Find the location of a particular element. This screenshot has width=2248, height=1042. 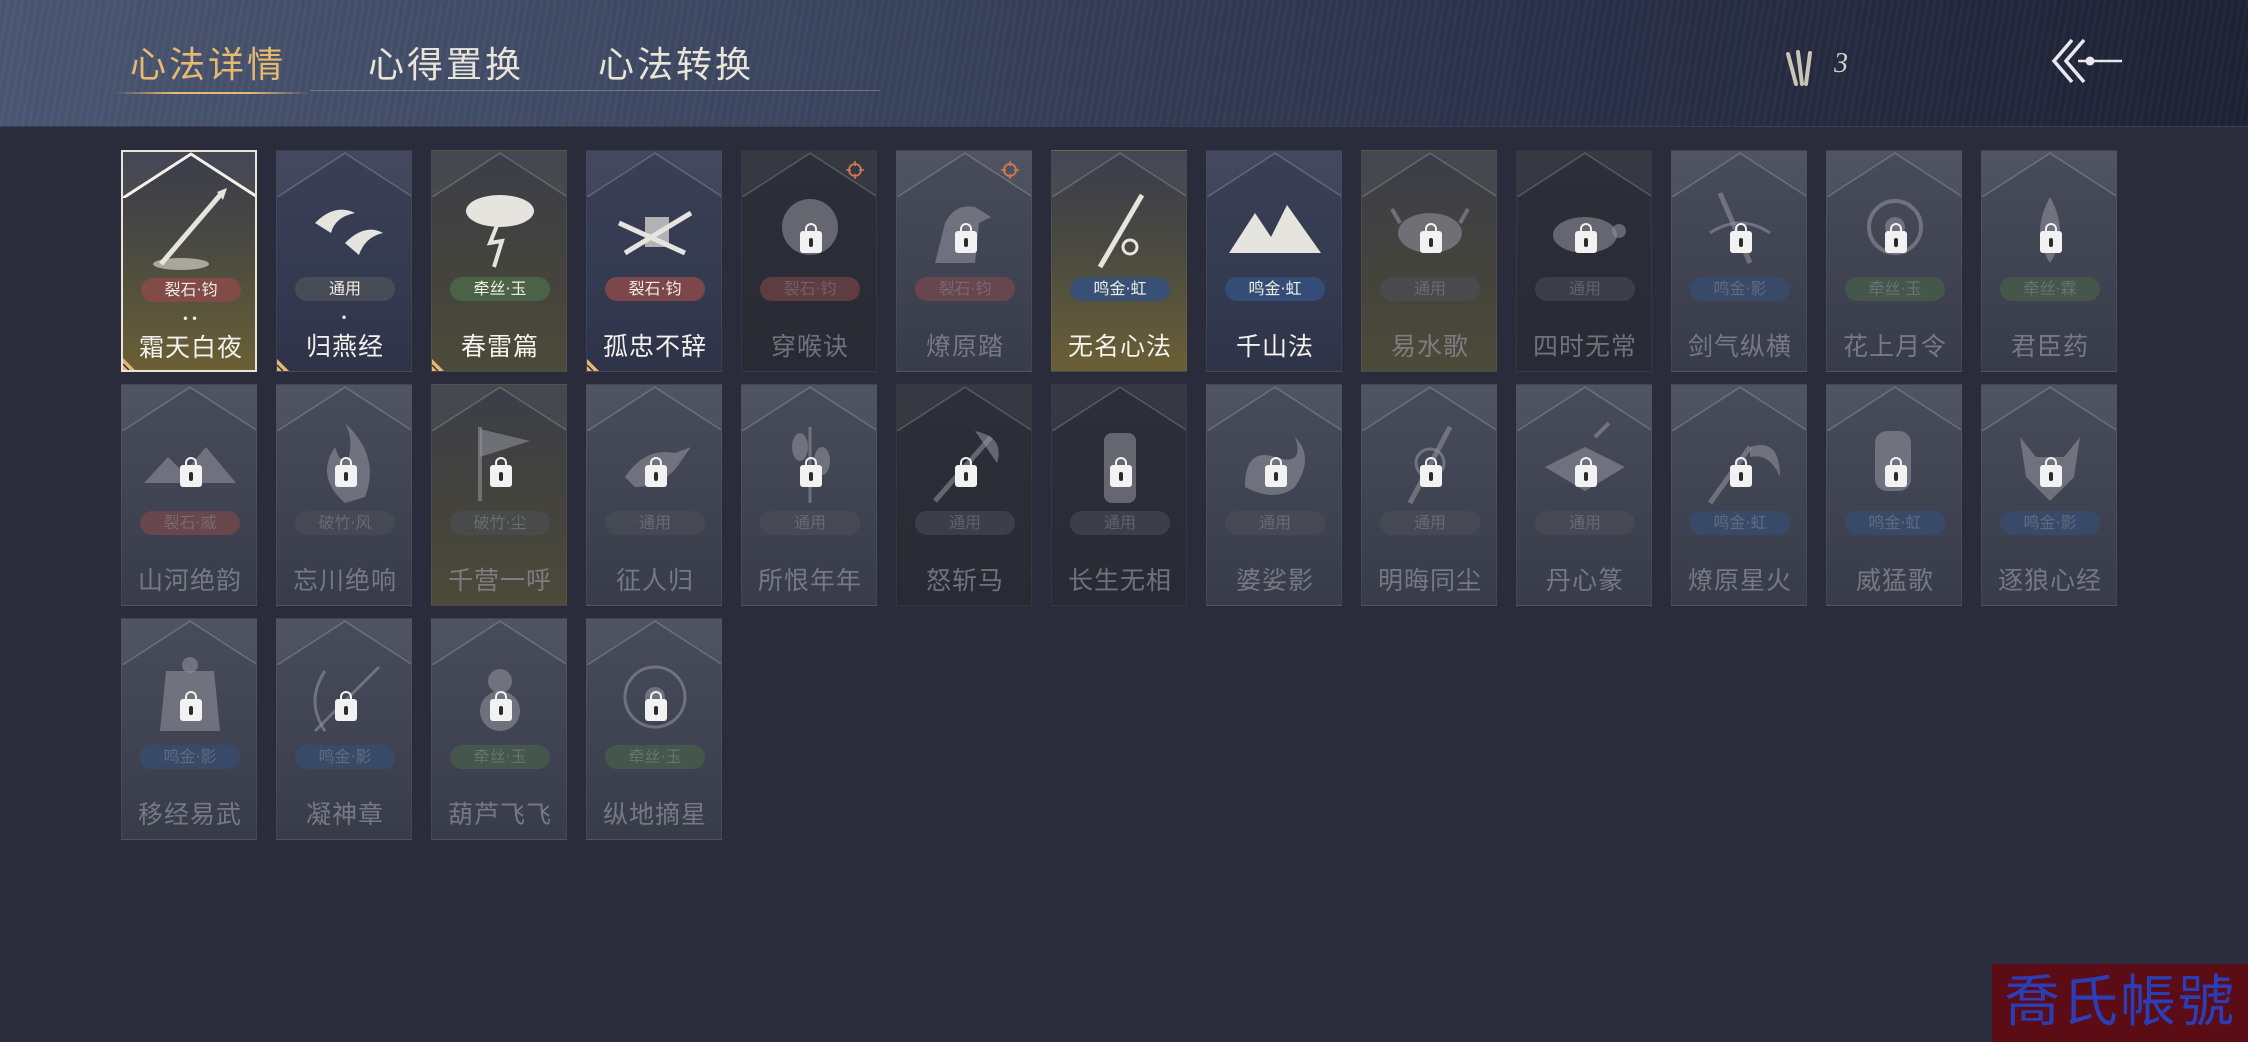

skill-name: 春雷篇 is located at coordinates (499, 346).